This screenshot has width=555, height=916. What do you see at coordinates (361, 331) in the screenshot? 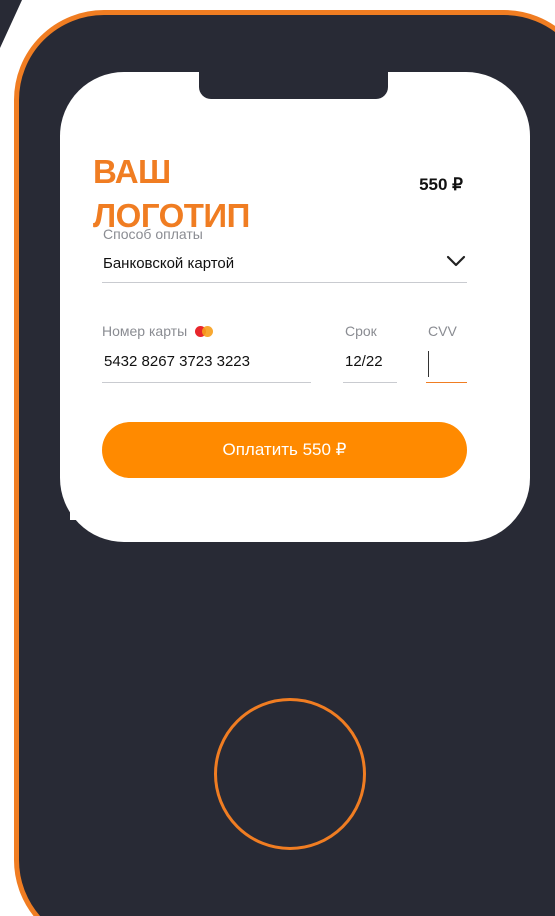
I see `expiry-label: Срок` at bounding box center [361, 331].